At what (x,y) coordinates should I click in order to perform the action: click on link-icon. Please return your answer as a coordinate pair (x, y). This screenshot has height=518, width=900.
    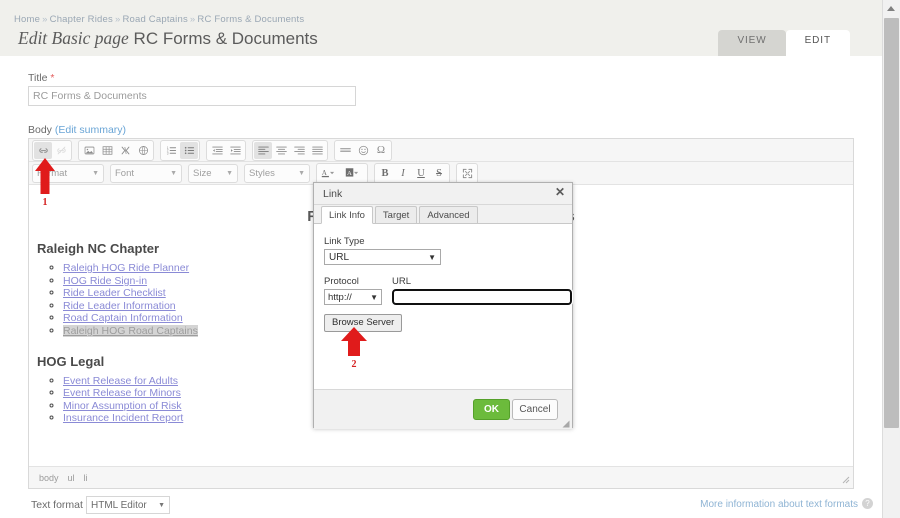
    Looking at the image, I should click on (43, 150).